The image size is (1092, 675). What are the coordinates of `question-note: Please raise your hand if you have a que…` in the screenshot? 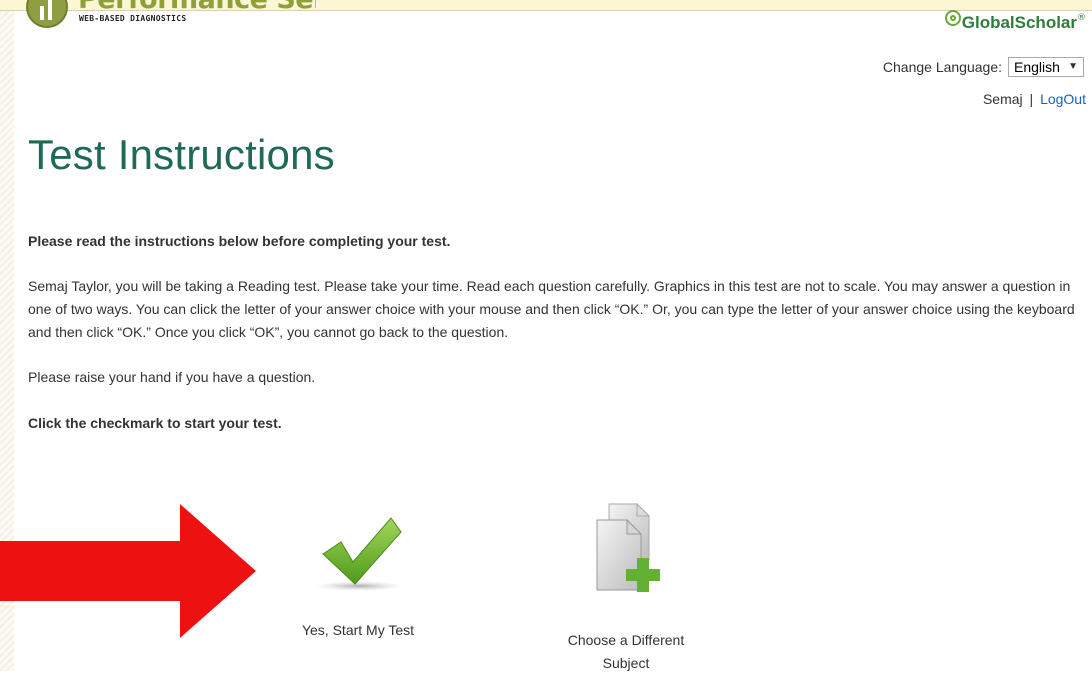 It's located at (172, 377).